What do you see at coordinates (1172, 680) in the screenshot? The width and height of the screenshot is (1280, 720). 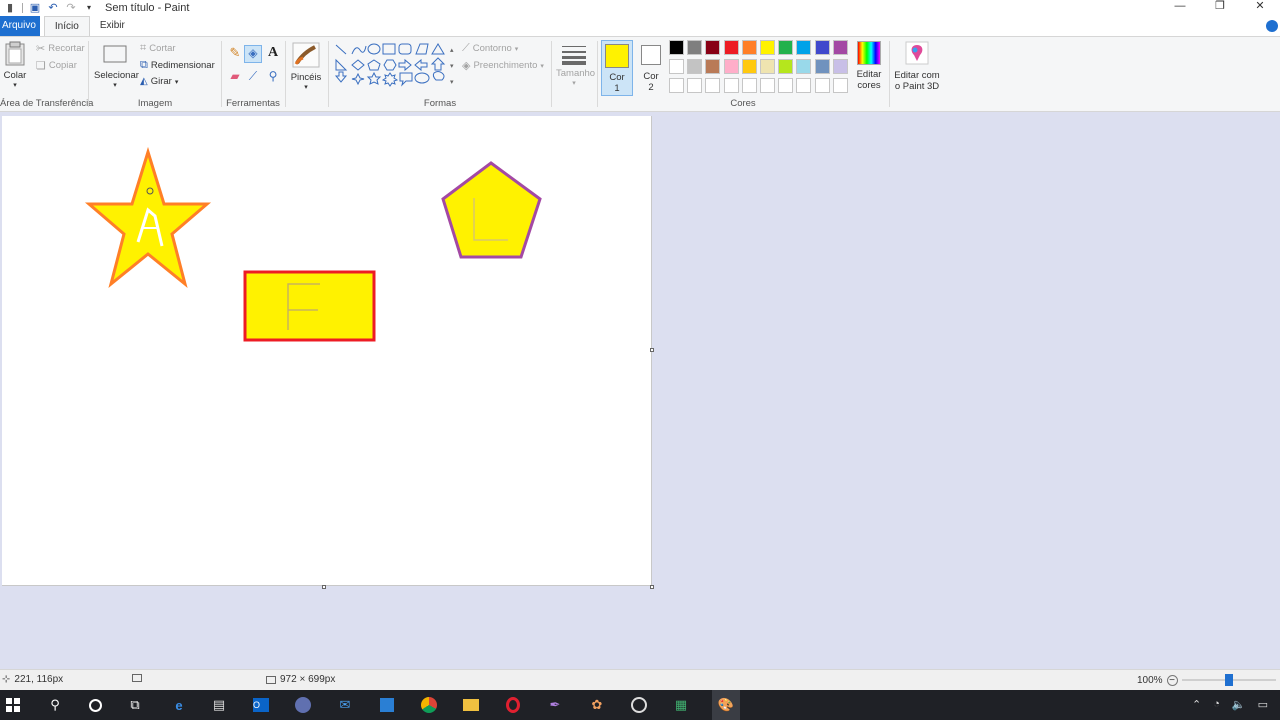 I see `zoom-out-icon: −` at bounding box center [1172, 680].